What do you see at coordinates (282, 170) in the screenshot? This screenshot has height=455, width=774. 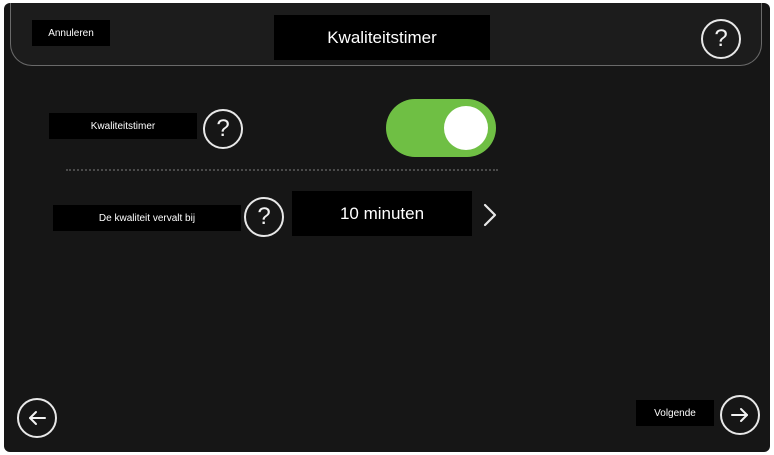 I see `row-divider` at bounding box center [282, 170].